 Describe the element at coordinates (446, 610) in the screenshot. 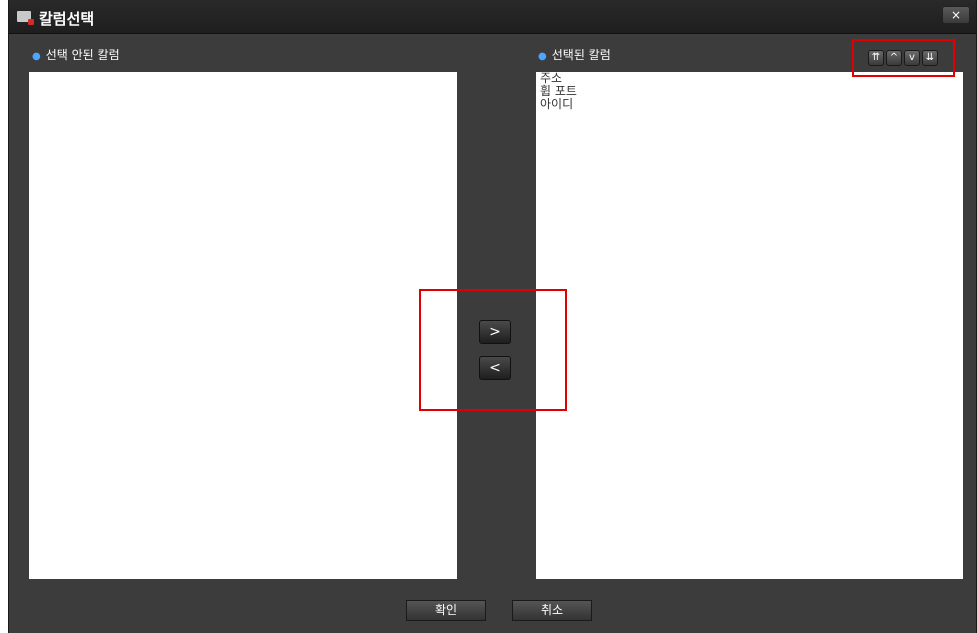

I see `ok-button: 확인` at that location.